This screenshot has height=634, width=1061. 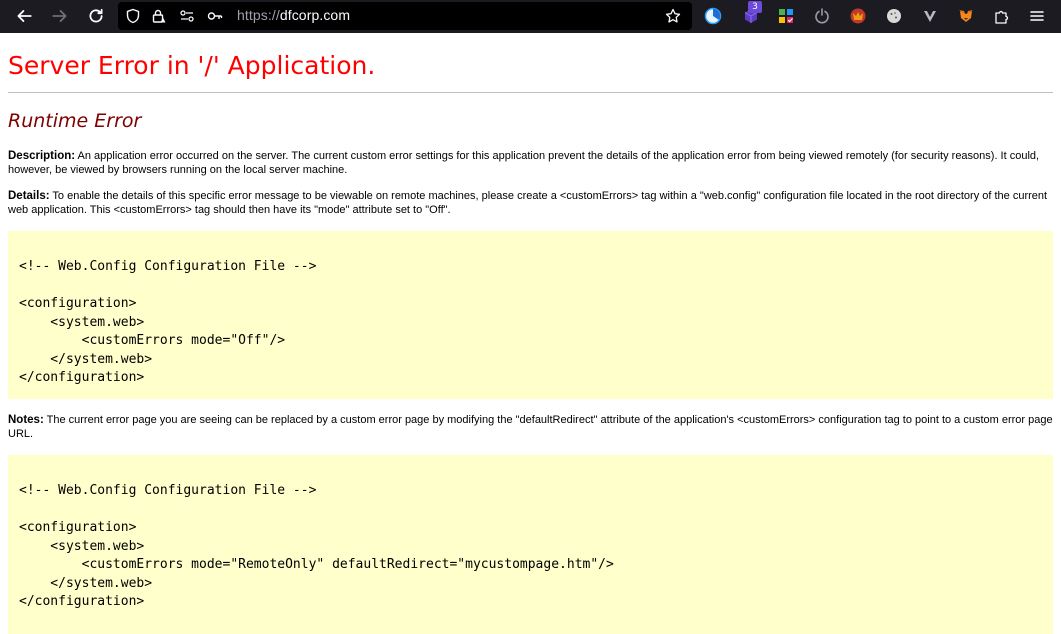 I want to click on arrow-right-icon, so click(x=59, y=16).